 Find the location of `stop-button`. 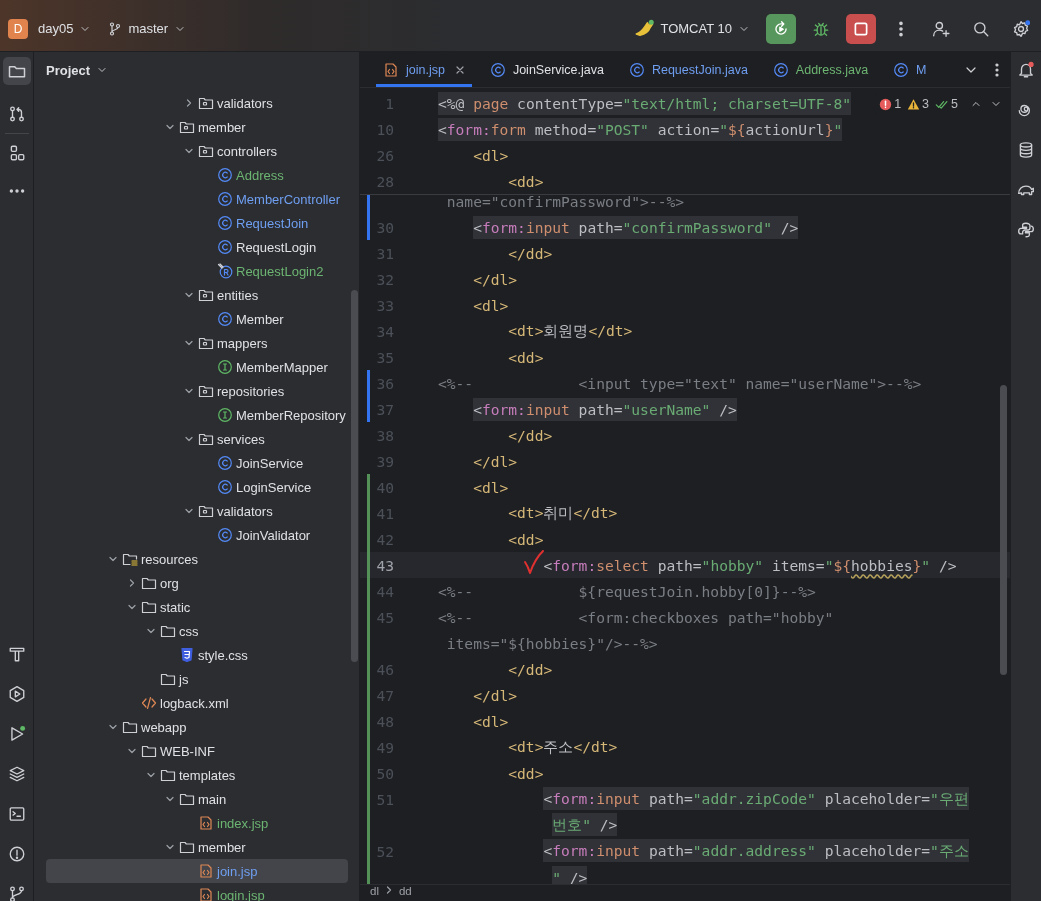

stop-button is located at coordinates (861, 28).